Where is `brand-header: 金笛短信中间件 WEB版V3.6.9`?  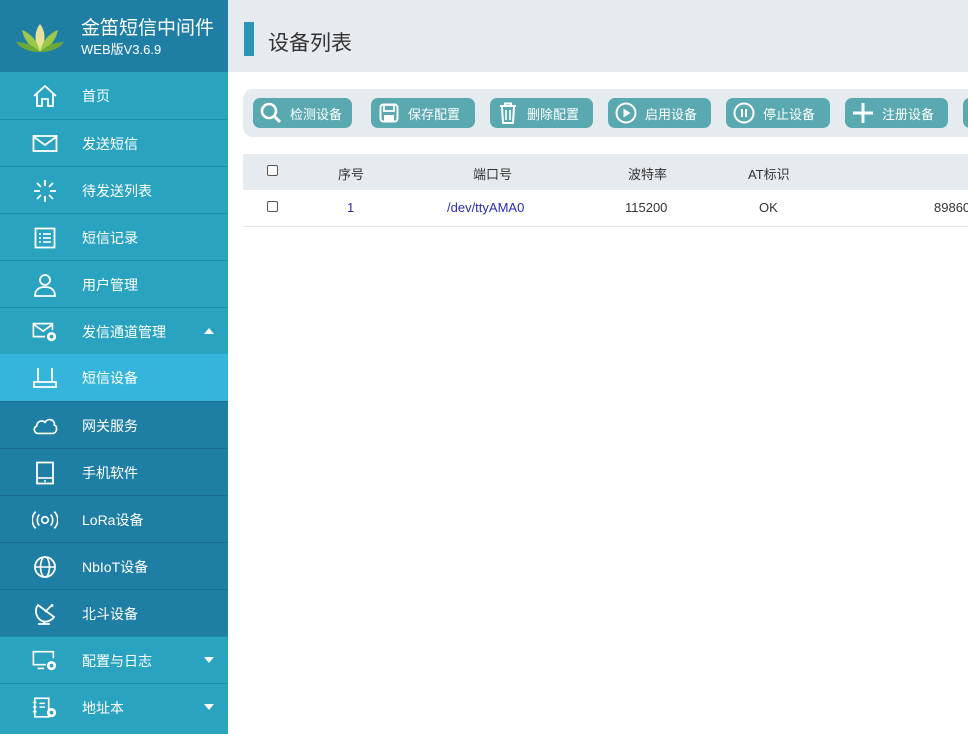 brand-header: 金笛短信中间件 WEB版V3.6.9 is located at coordinates (114, 36).